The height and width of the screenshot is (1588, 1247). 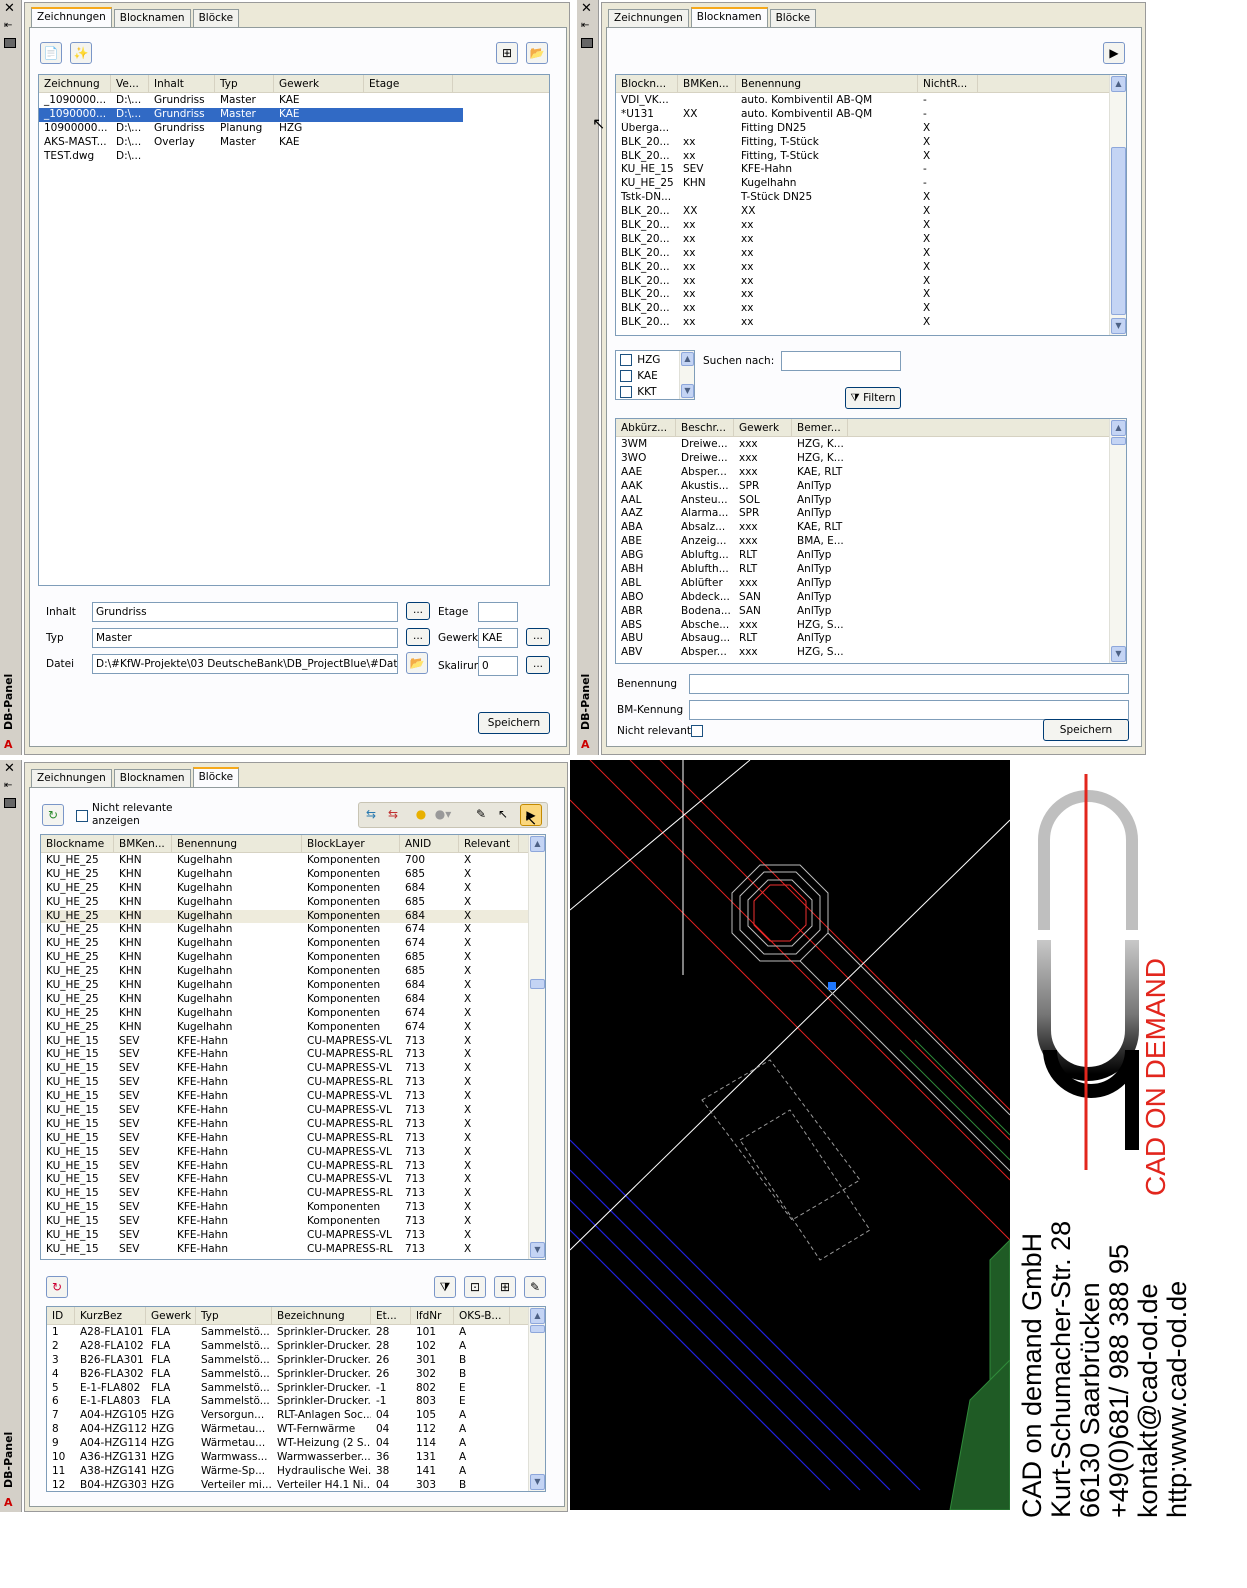 I want to click on skalierung-field: 0, so click(x=498, y=666).